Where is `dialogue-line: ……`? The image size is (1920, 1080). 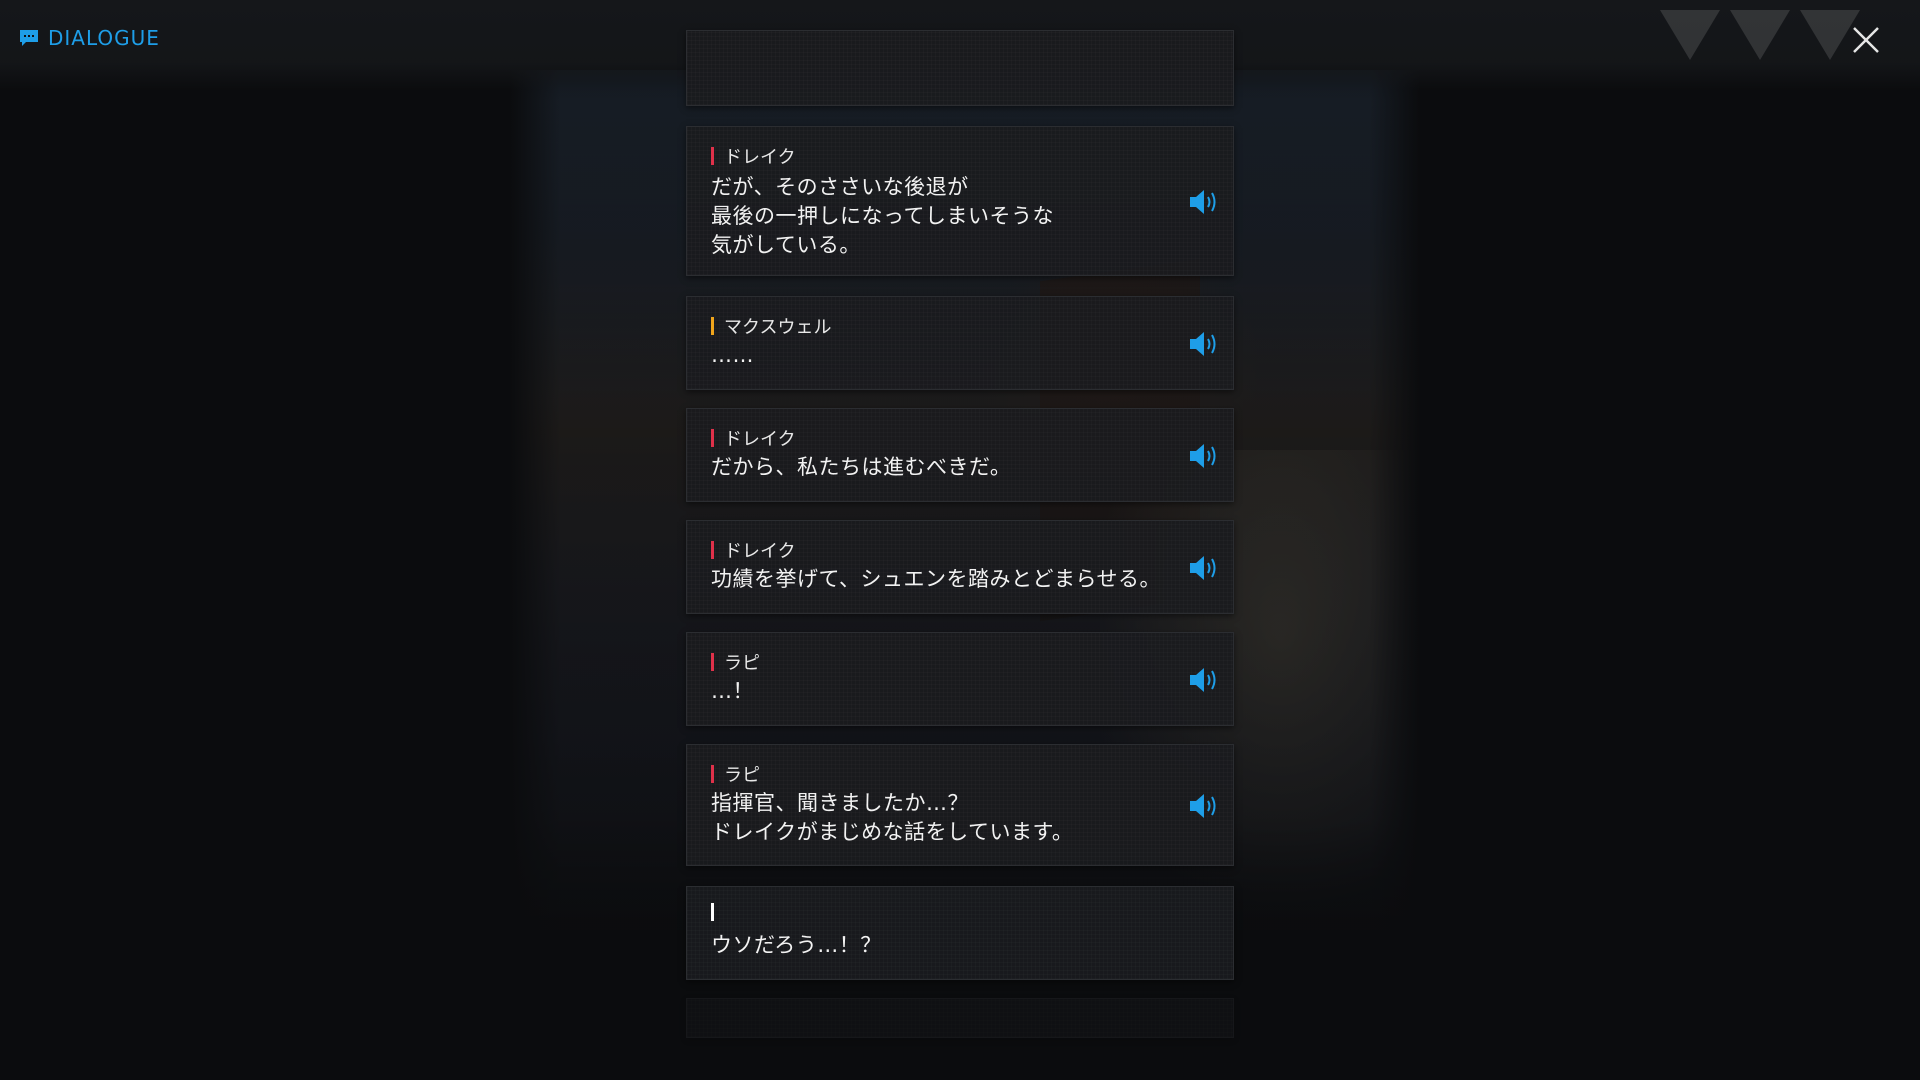 dialogue-line: …… is located at coordinates (732, 355).